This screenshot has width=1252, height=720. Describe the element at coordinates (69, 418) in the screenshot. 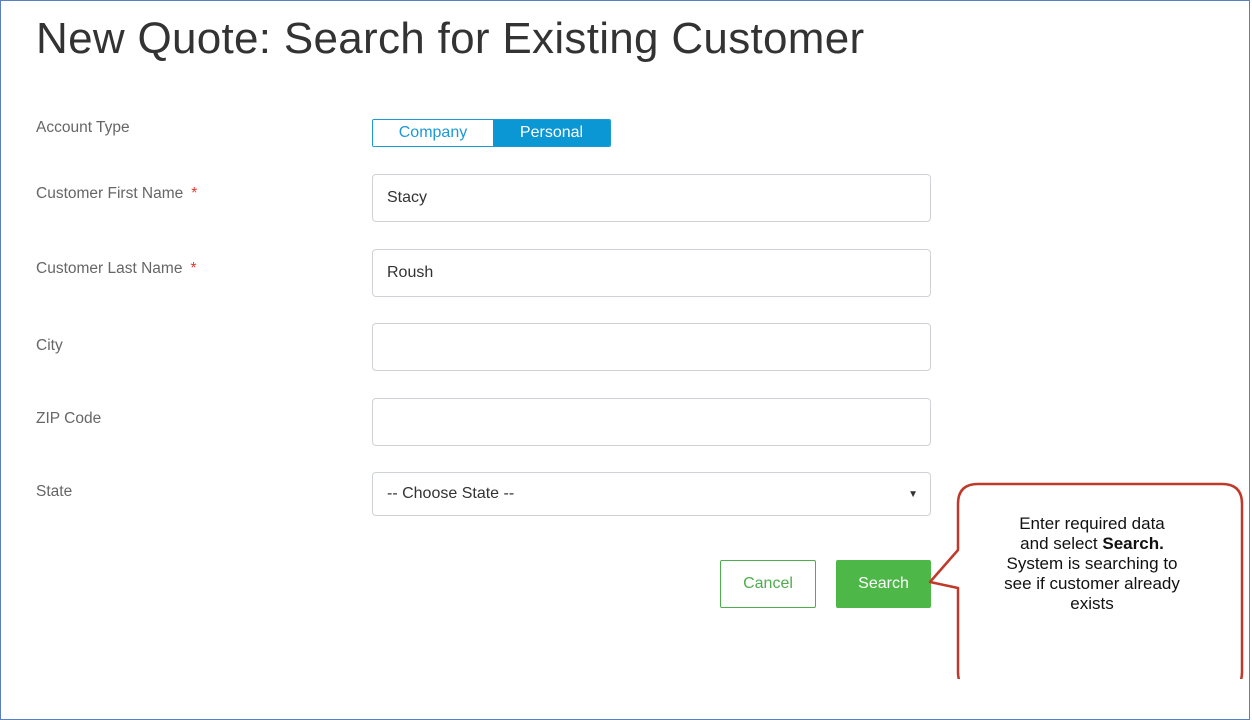

I see `zip-code-label: ZIP Code` at that location.